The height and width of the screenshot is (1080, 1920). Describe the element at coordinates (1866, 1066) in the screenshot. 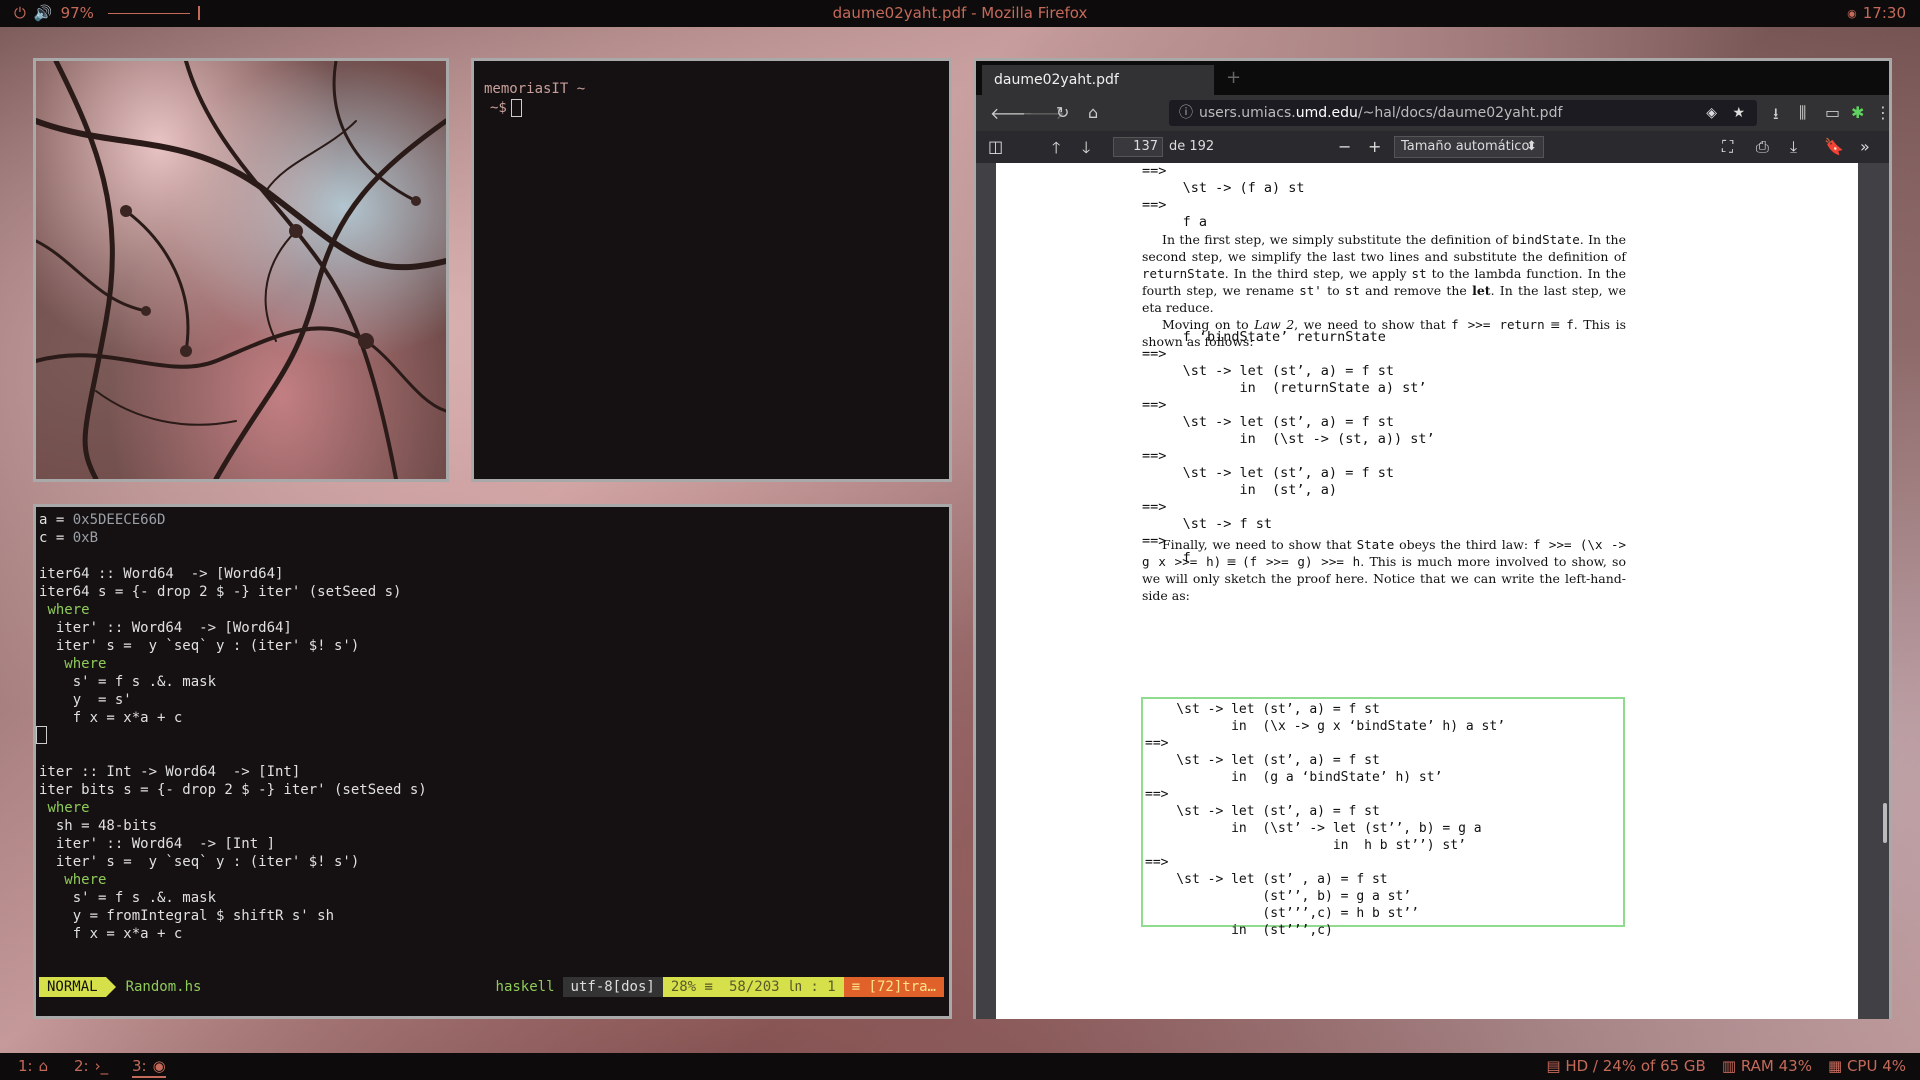

I see `cpu-usage: ▦ CPU 4%` at that location.